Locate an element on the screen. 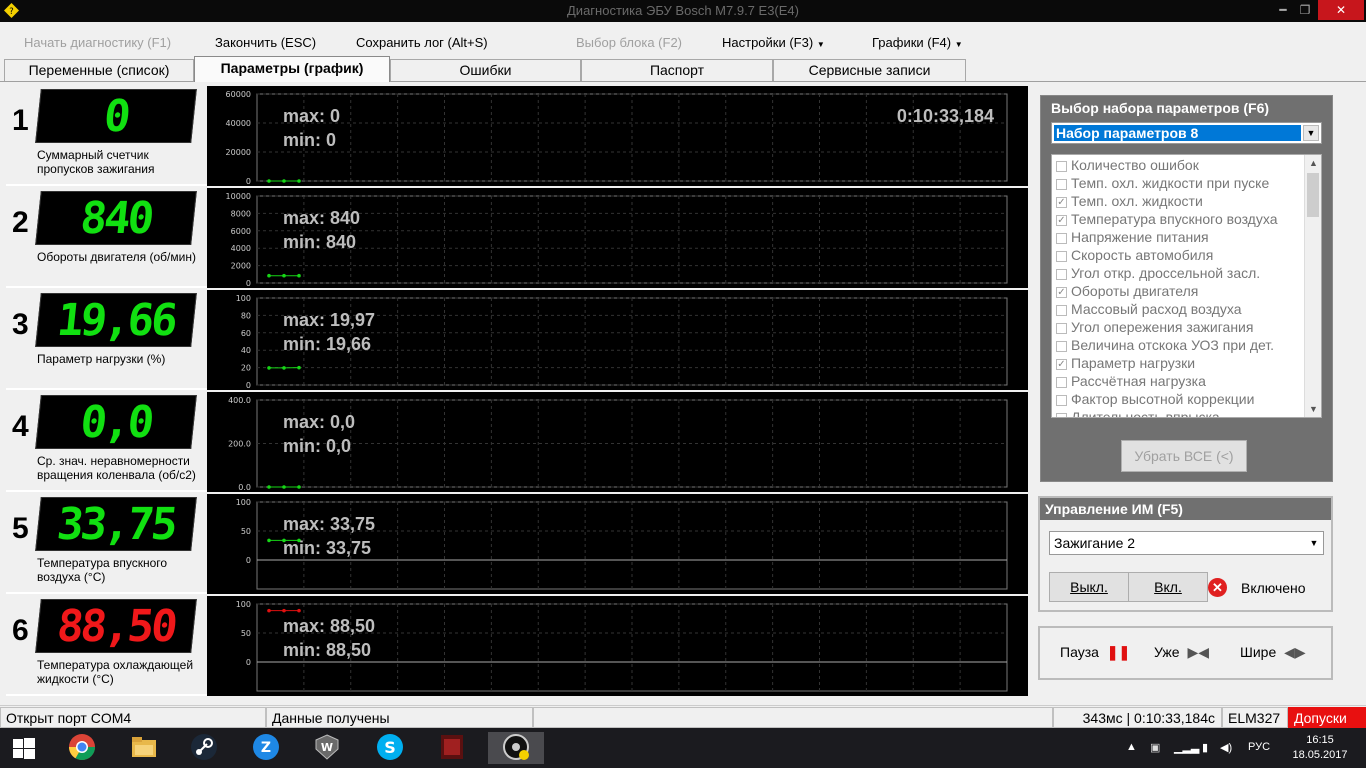 The width and height of the screenshot is (1366, 768). zoom-app-icon: Z is located at coordinates (266, 748).